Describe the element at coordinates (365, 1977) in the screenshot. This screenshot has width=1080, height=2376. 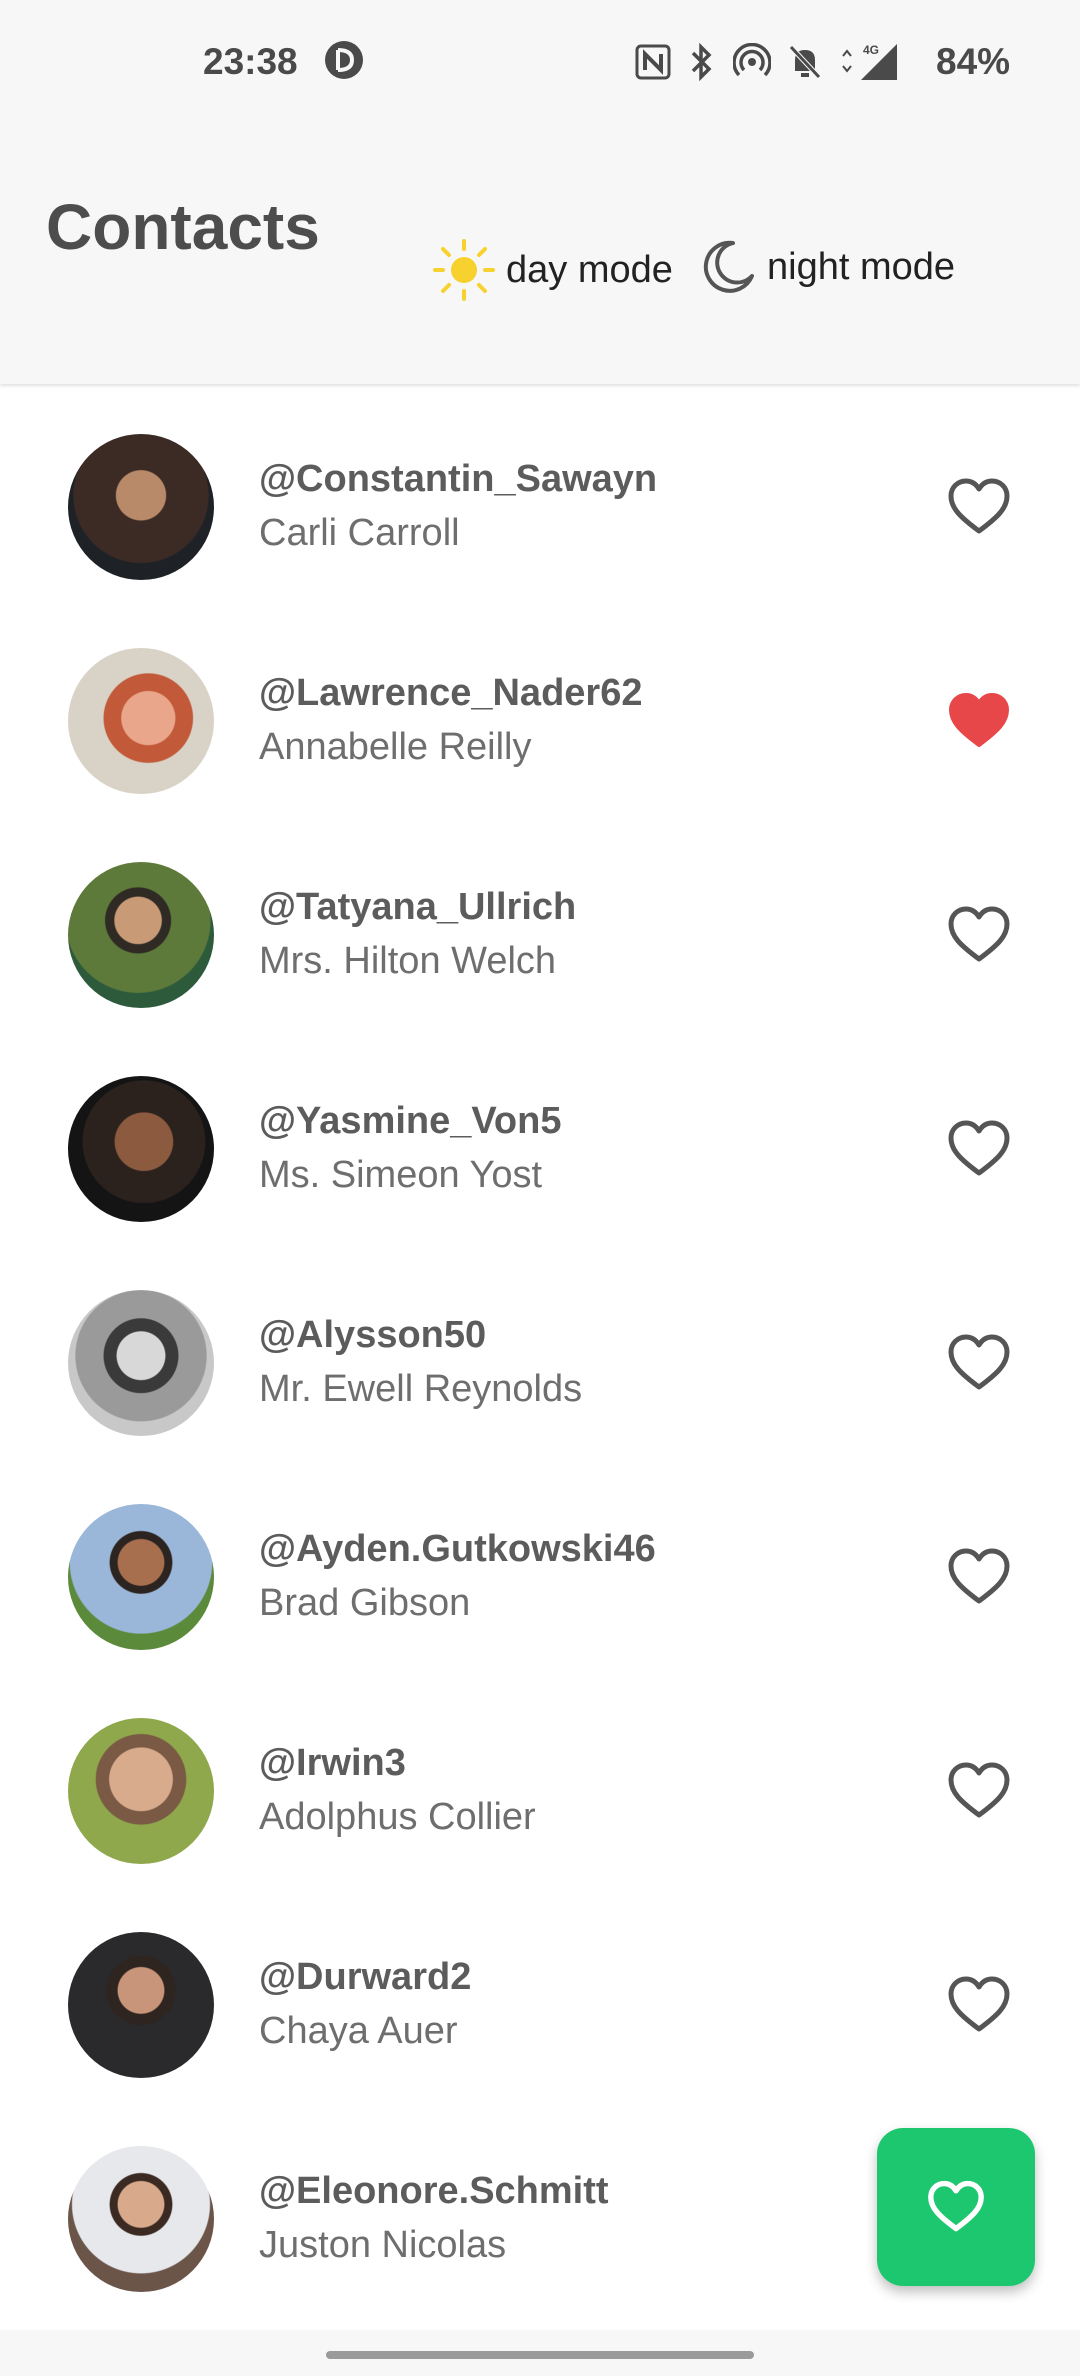
I see `contact-handle: @Durward2` at that location.